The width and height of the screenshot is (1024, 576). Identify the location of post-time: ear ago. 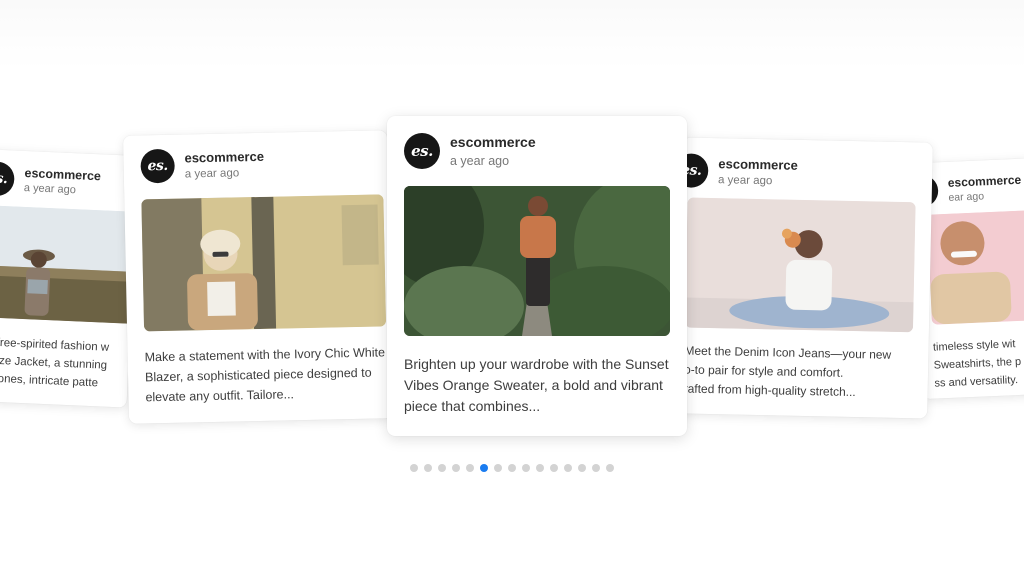
(966, 197).